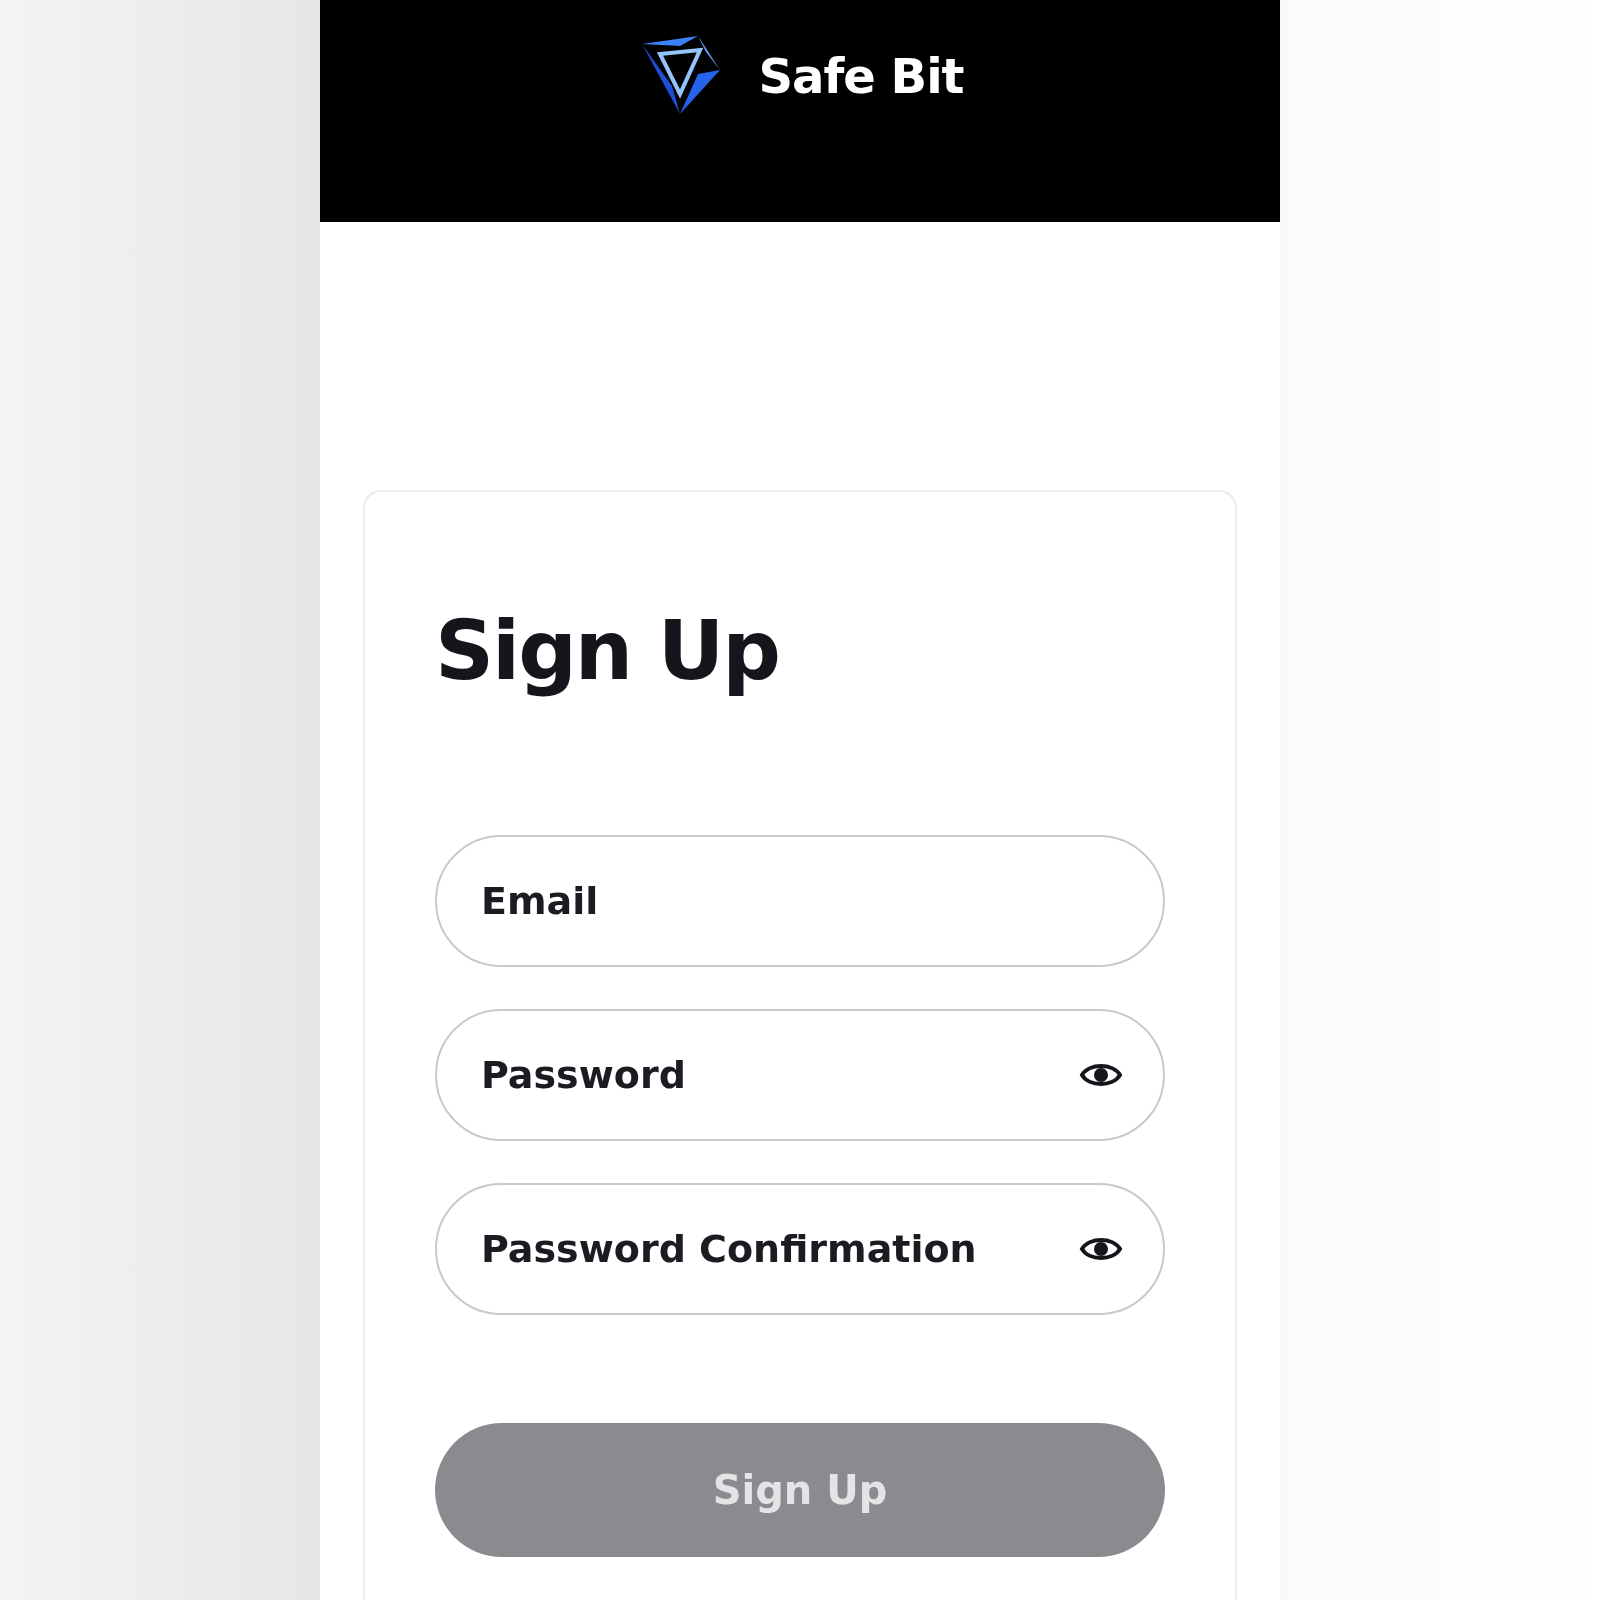 The image size is (1600, 1600). Describe the element at coordinates (800, 900) in the screenshot. I see `input-field: Email` at that location.